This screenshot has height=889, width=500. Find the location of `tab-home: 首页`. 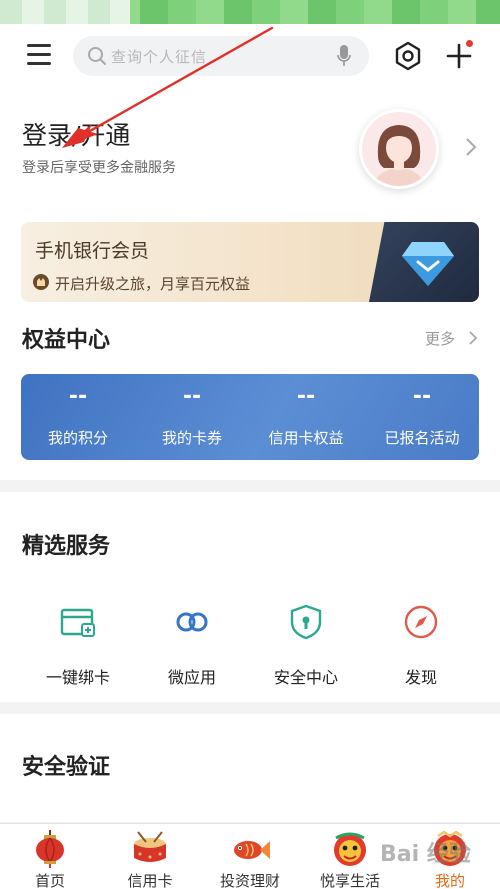

tab-home: 首页 is located at coordinates (50, 856).